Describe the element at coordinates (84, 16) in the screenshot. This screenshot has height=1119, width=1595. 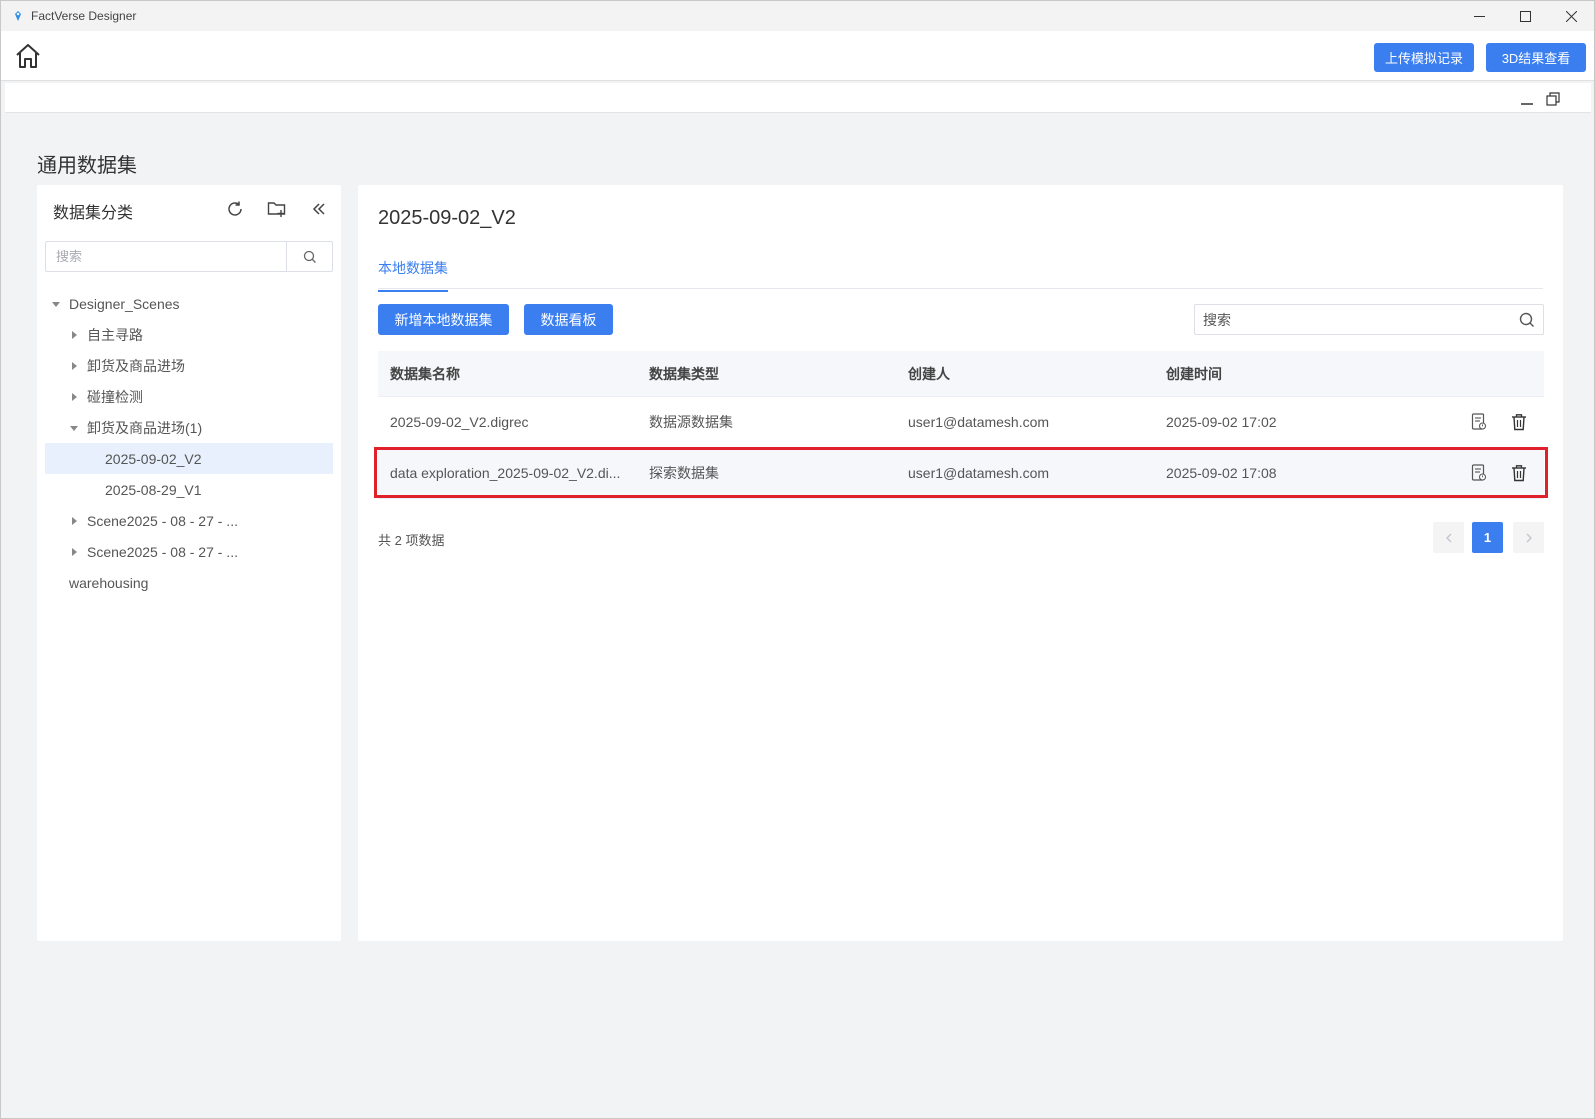
I see `window-title: FactVerse Designer` at that location.